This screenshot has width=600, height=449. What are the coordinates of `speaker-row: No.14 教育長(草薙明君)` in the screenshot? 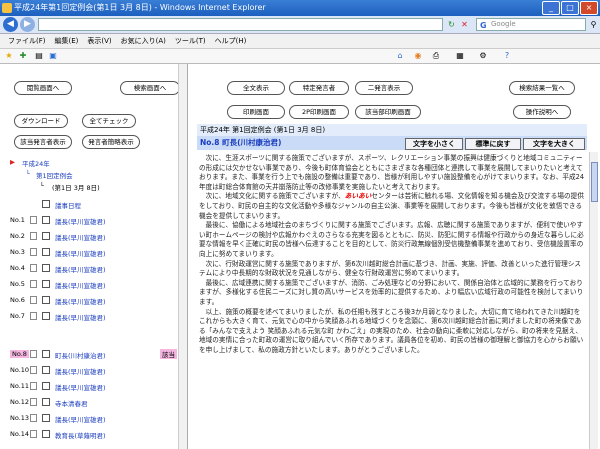 It's located at (93, 434).